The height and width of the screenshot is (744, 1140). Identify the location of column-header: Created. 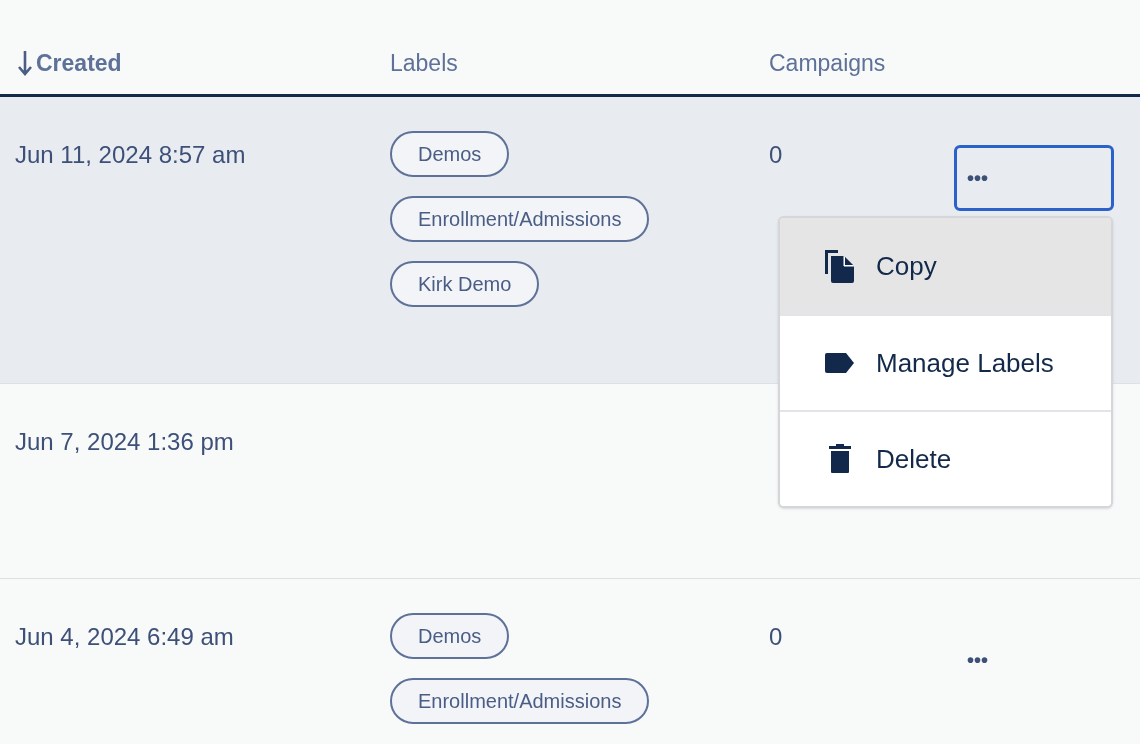
(79, 63).